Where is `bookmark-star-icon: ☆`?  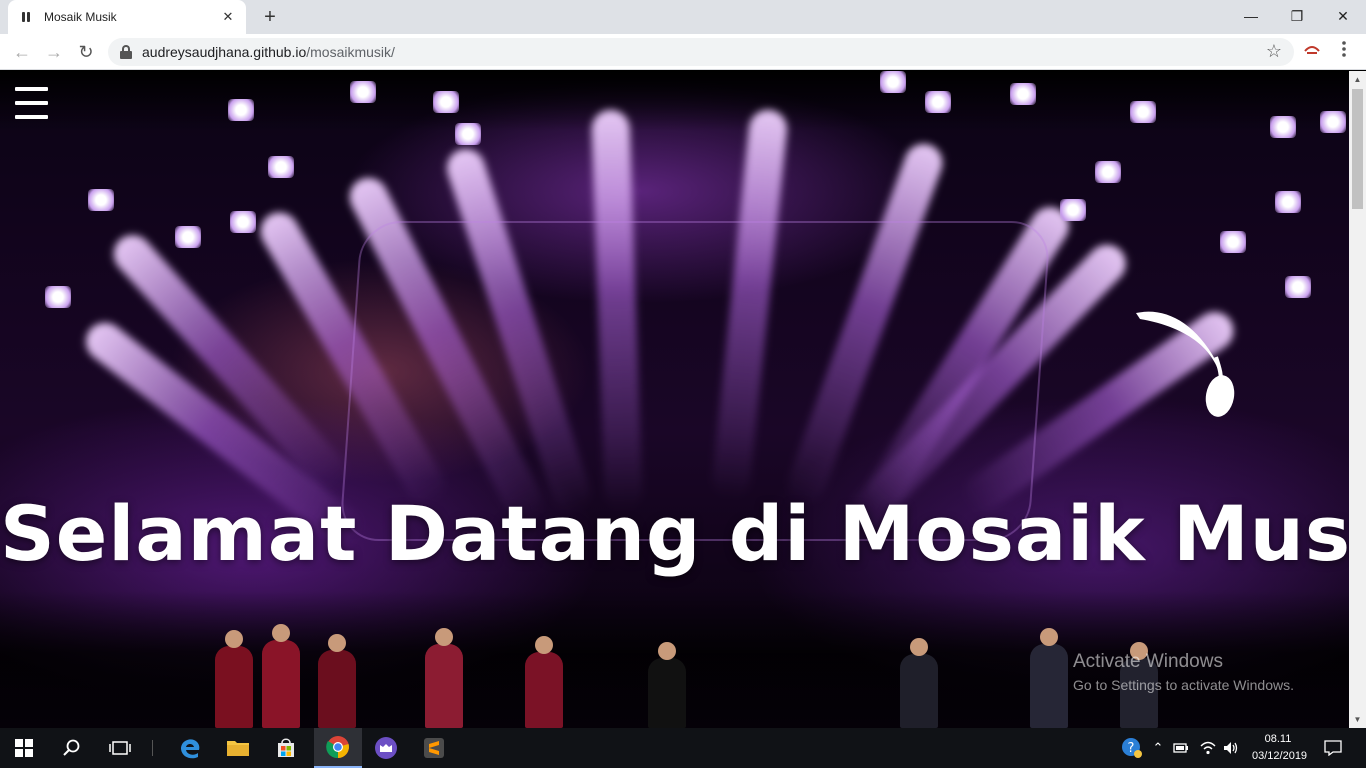 bookmark-star-icon: ☆ is located at coordinates (1274, 51).